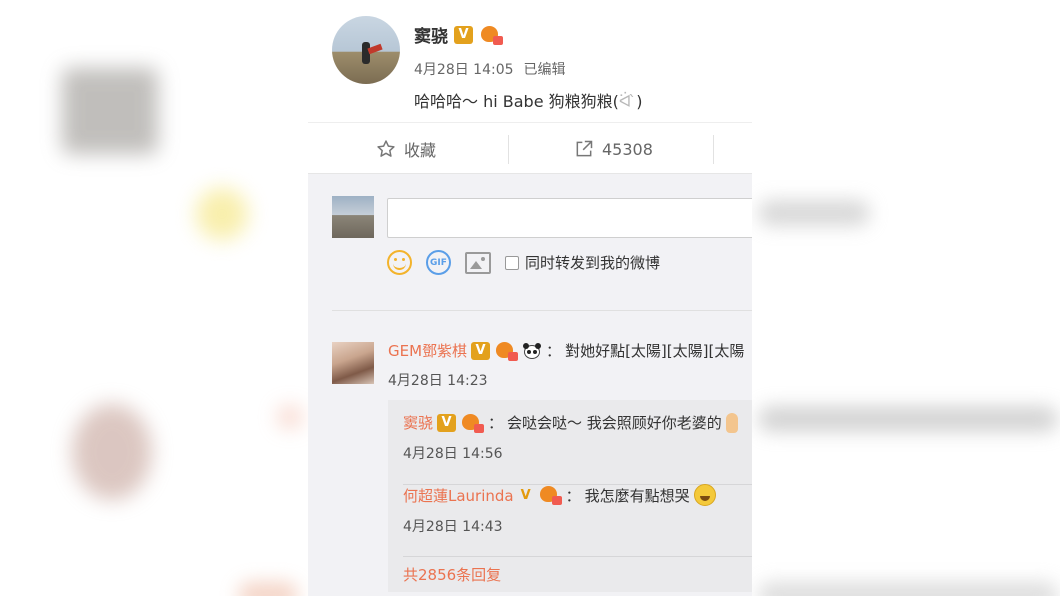 This screenshot has height=596, width=1060. I want to click on reply-divider, so click(577, 556).